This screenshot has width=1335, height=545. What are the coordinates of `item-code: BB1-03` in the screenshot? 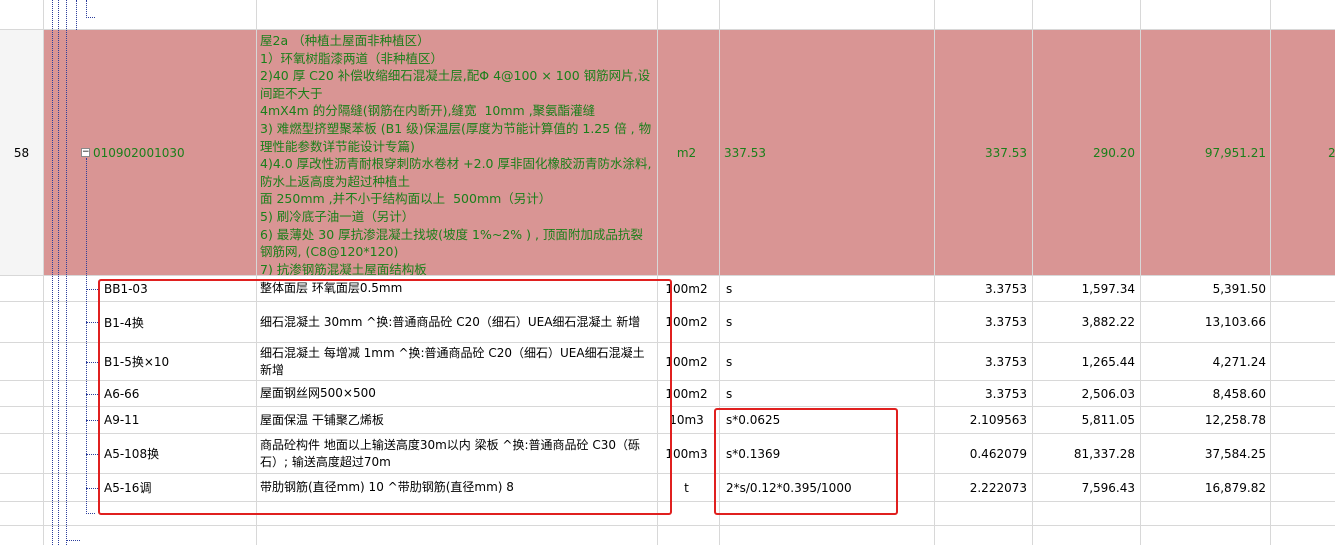 It's located at (126, 288).